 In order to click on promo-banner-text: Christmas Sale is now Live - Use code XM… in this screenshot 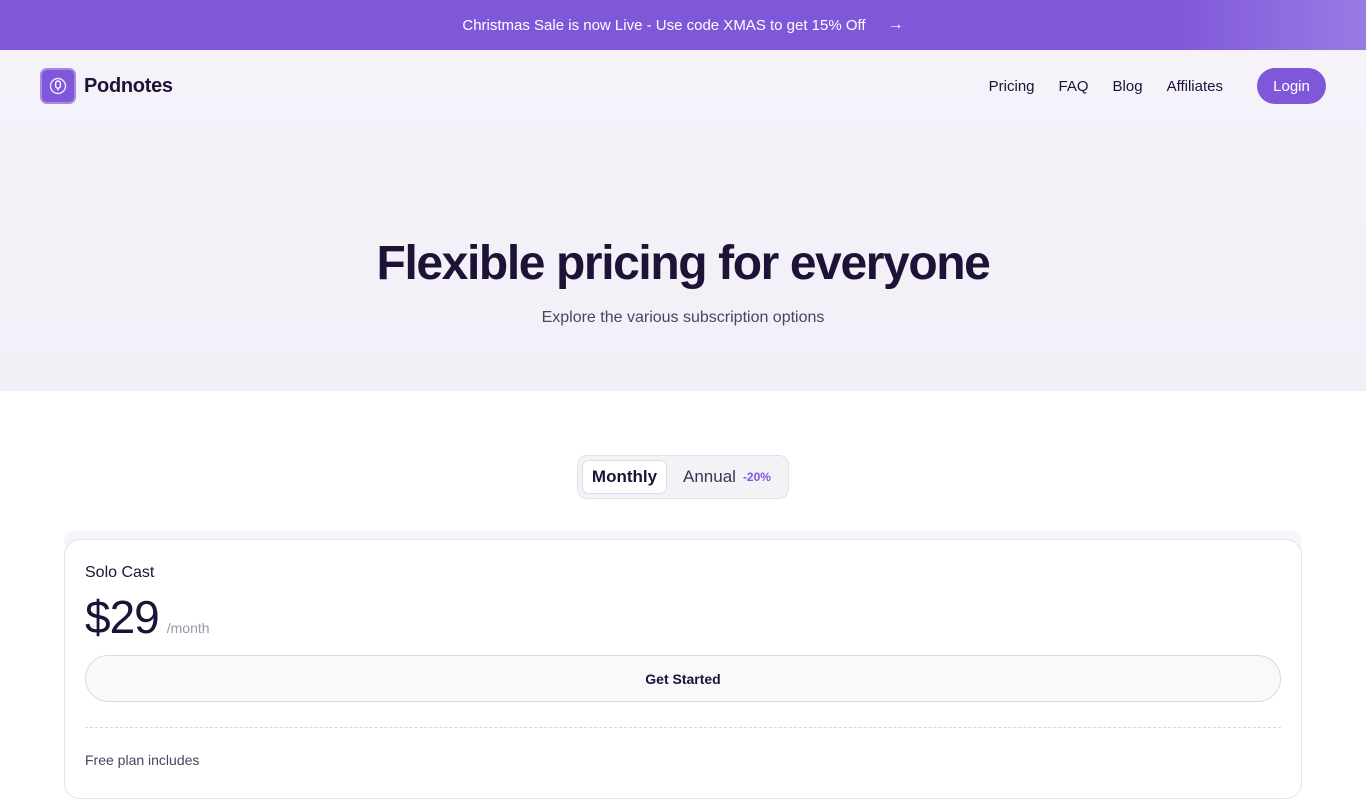, I will do `click(664, 25)`.